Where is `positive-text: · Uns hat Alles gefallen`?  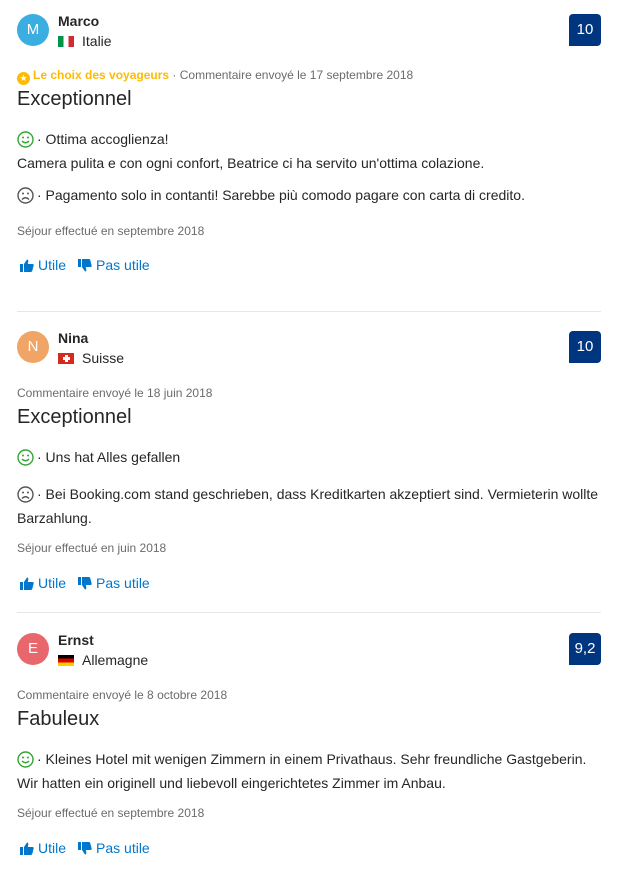 positive-text: · Uns hat Alles gefallen is located at coordinates (109, 457).